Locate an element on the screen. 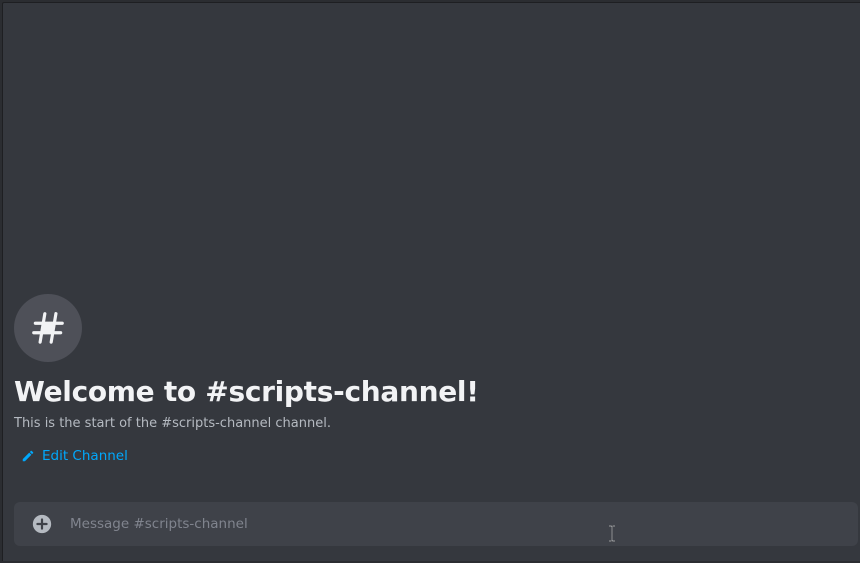  plus-circle-icon is located at coordinates (42, 524).